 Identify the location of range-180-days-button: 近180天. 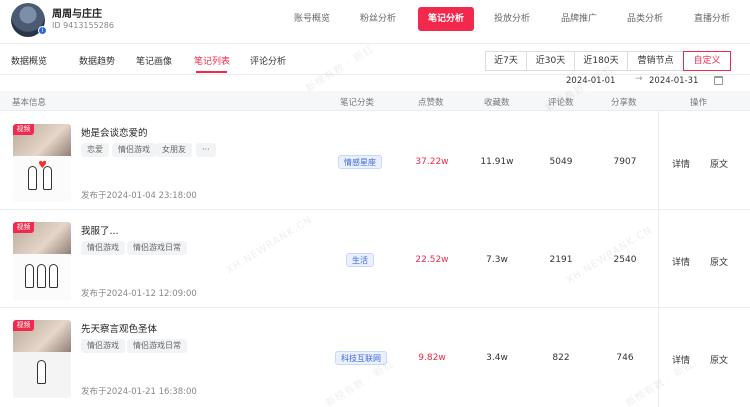
(601, 61).